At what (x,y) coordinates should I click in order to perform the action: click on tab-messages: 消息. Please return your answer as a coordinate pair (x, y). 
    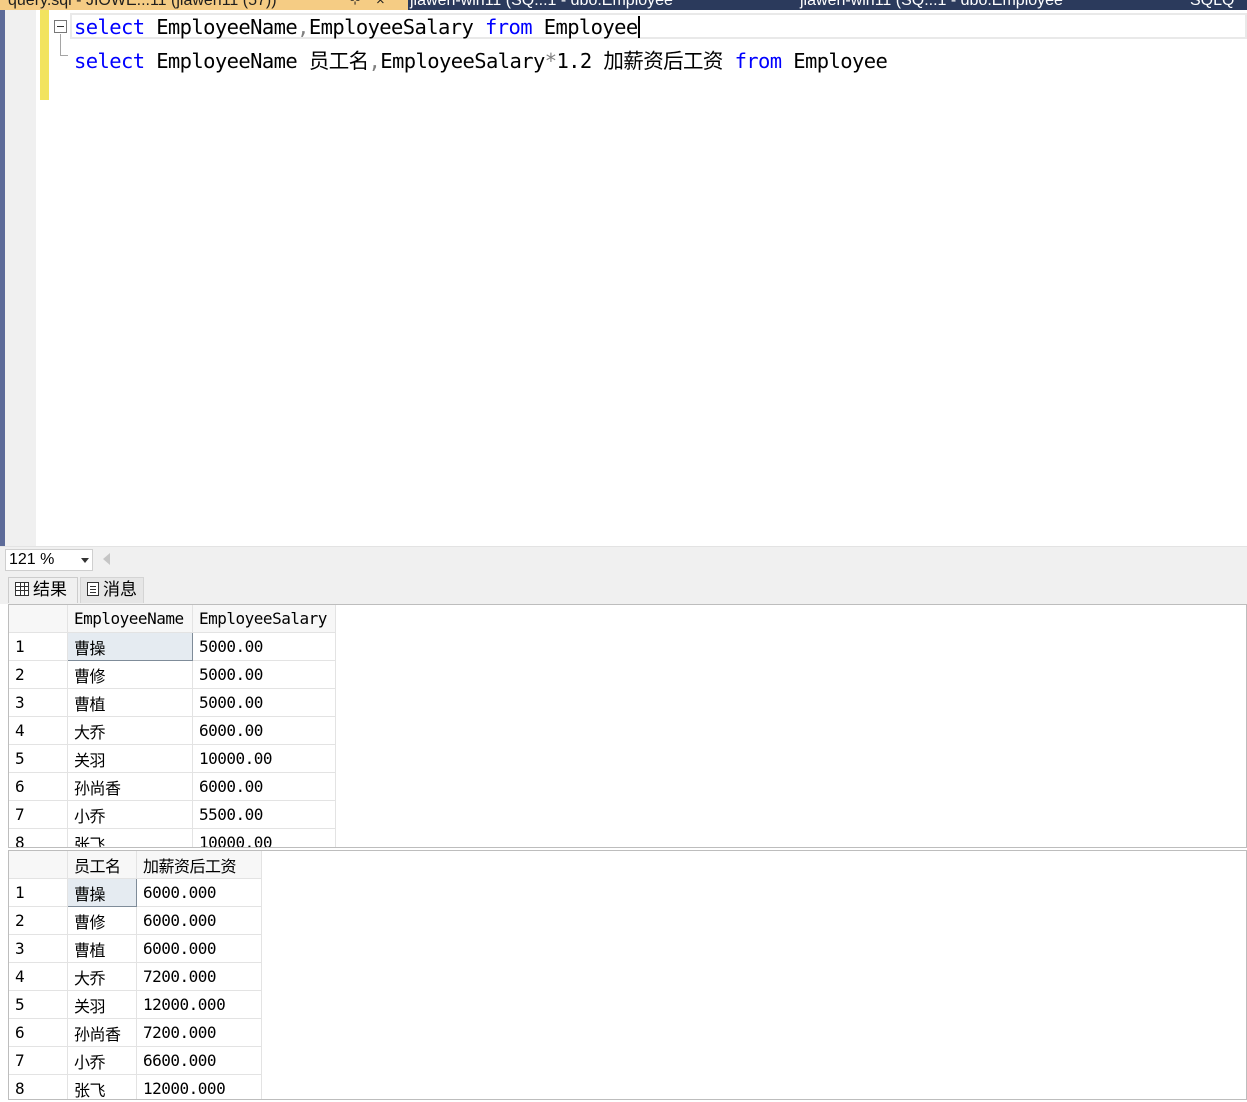
    Looking at the image, I should click on (112, 590).